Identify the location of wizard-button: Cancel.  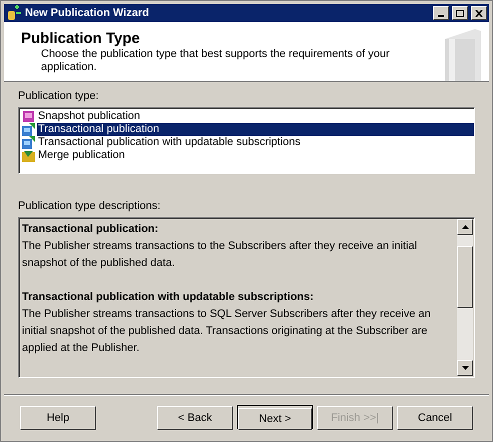
(435, 418).